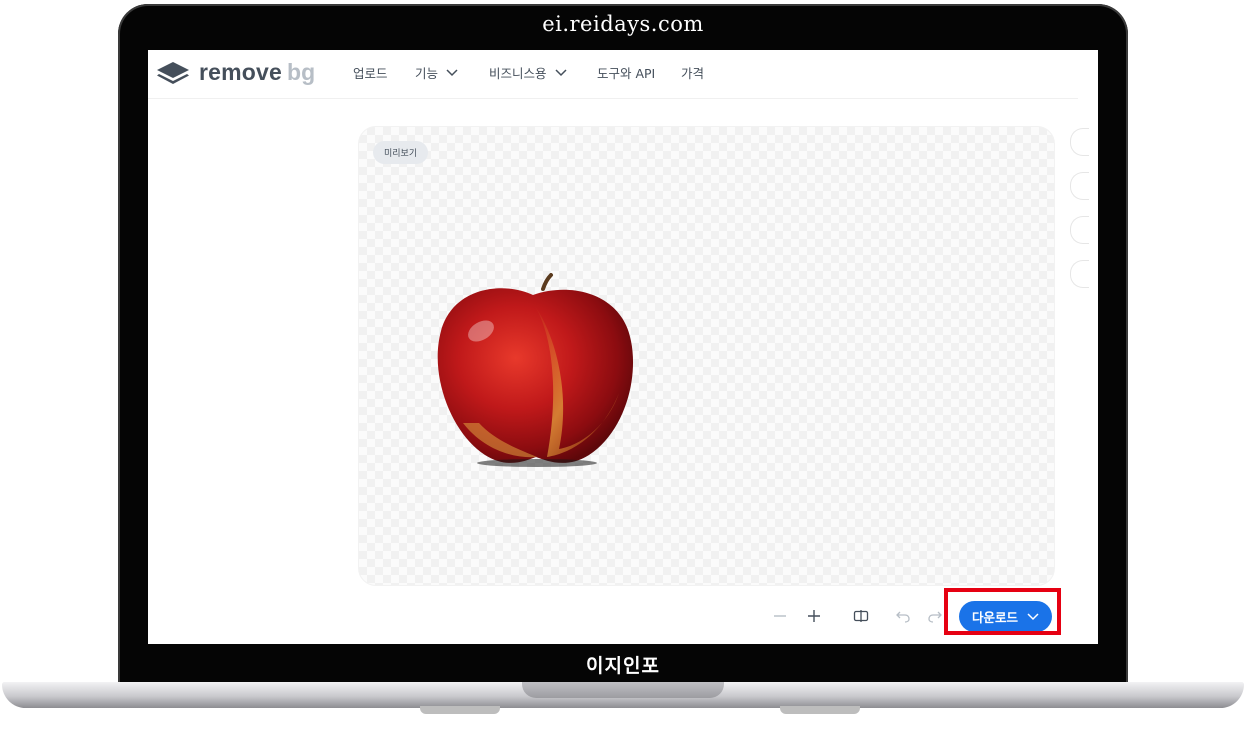 This screenshot has width=1246, height=730. I want to click on undo-button, so click(903, 616).